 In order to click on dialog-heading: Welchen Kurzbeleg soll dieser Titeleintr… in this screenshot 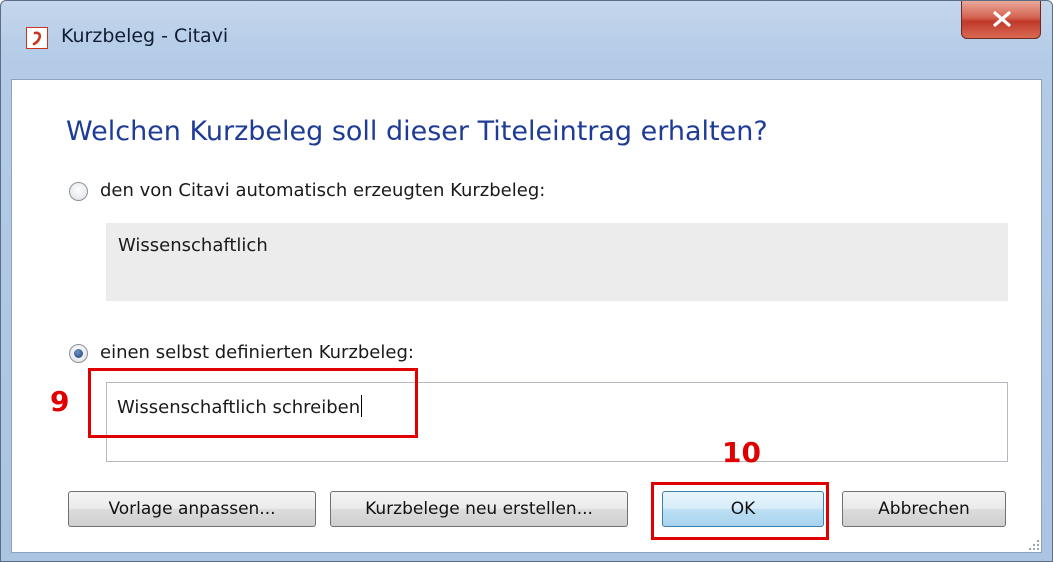, I will do `click(417, 131)`.